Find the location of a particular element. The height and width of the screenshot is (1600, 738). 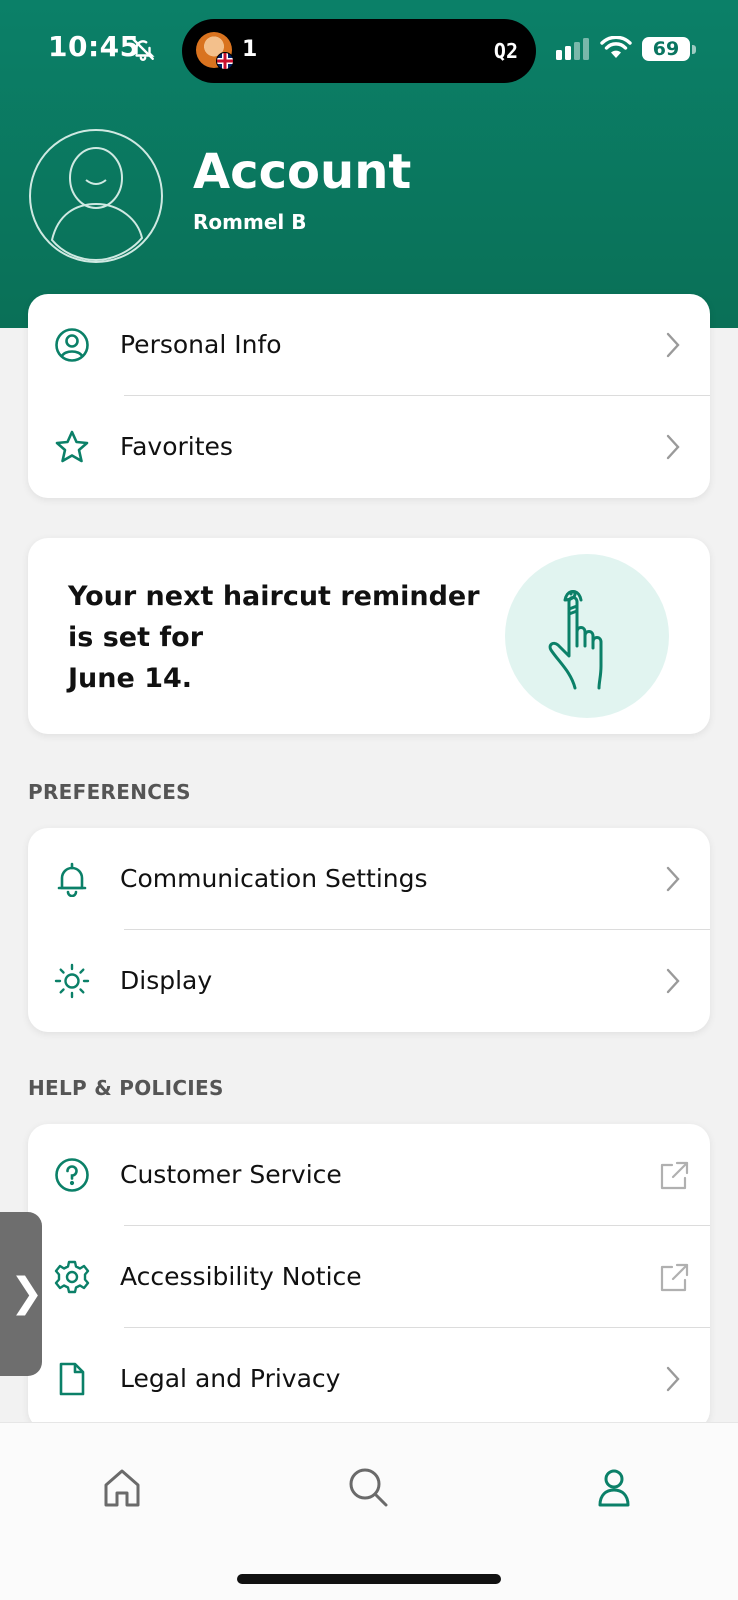

menu-item-label: Legal and Privacy is located at coordinates (230, 1378).